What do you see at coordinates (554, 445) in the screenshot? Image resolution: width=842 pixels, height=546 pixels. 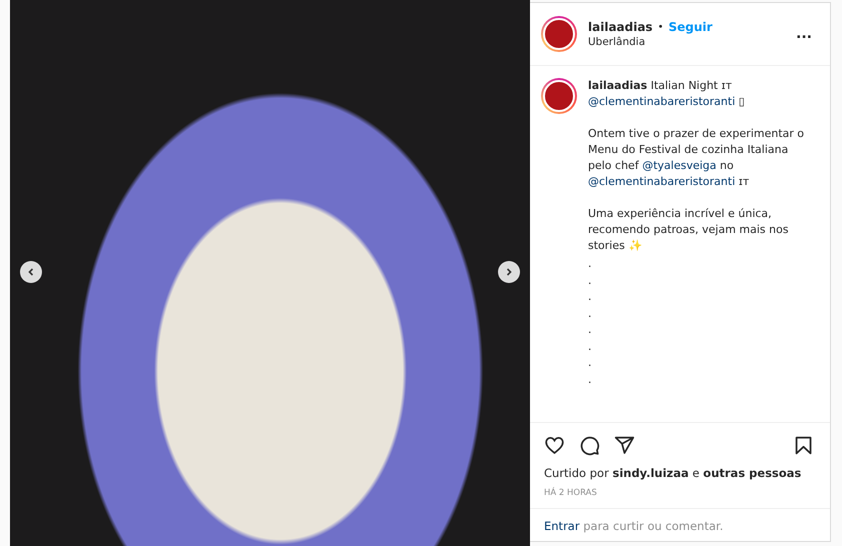 I see `heart-icon` at bounding box center [554, 445].